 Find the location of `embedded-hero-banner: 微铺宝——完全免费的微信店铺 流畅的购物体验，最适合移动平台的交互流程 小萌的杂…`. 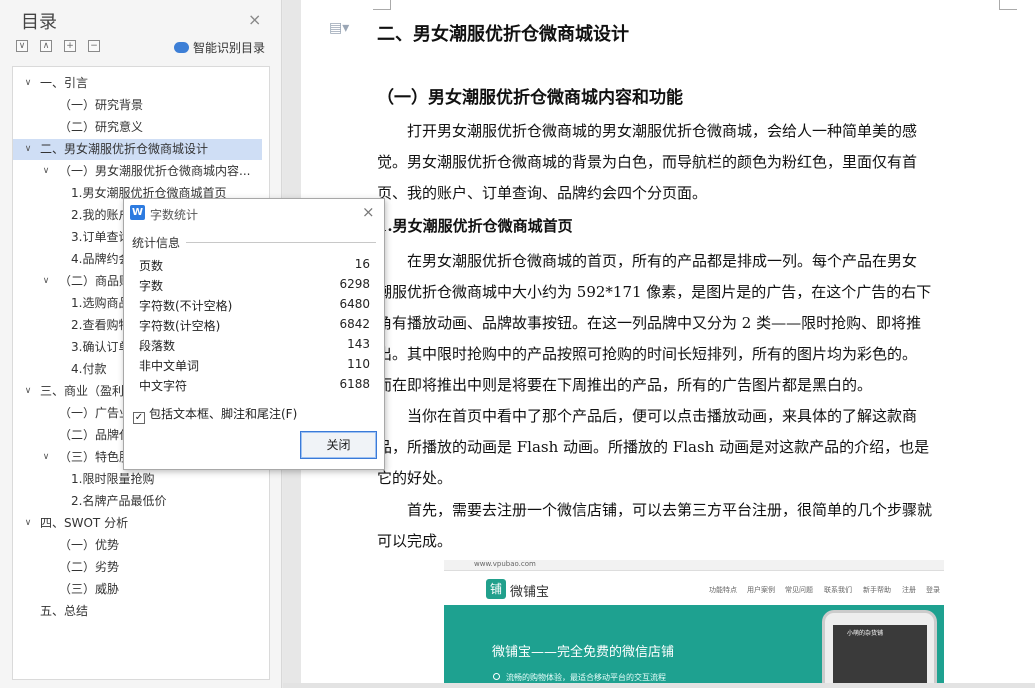

embedded-hero-banner: 微铺宝——完全免费的微信店铺 流畅的购物体验，最适合移动平台的交互流程 小萌的杂… is located at coordinates (694, 646).